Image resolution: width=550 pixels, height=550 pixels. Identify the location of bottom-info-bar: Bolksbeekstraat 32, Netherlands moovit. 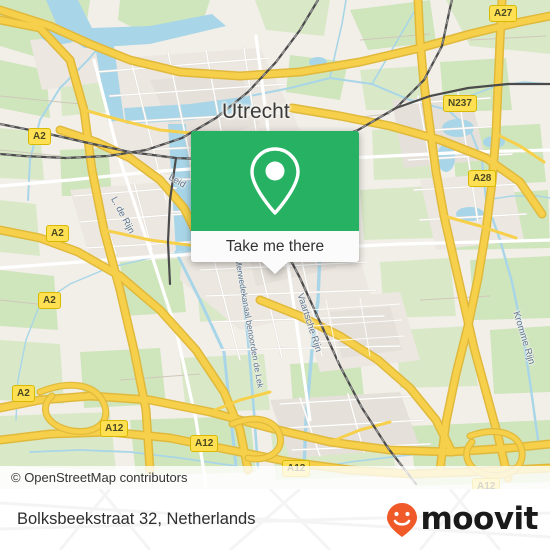
(275, 519).